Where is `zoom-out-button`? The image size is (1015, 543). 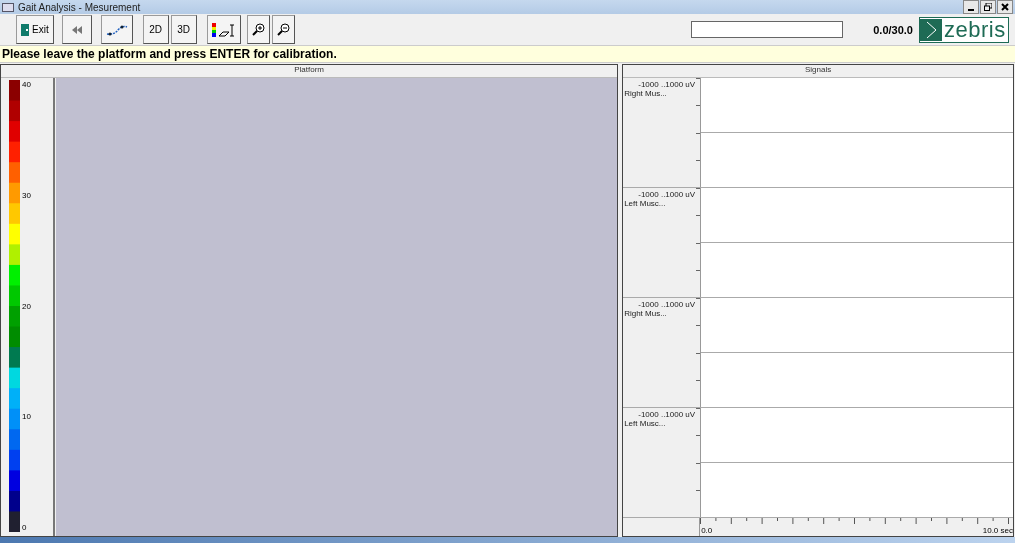
zoom-out-button is located at coordinates (283, 29).